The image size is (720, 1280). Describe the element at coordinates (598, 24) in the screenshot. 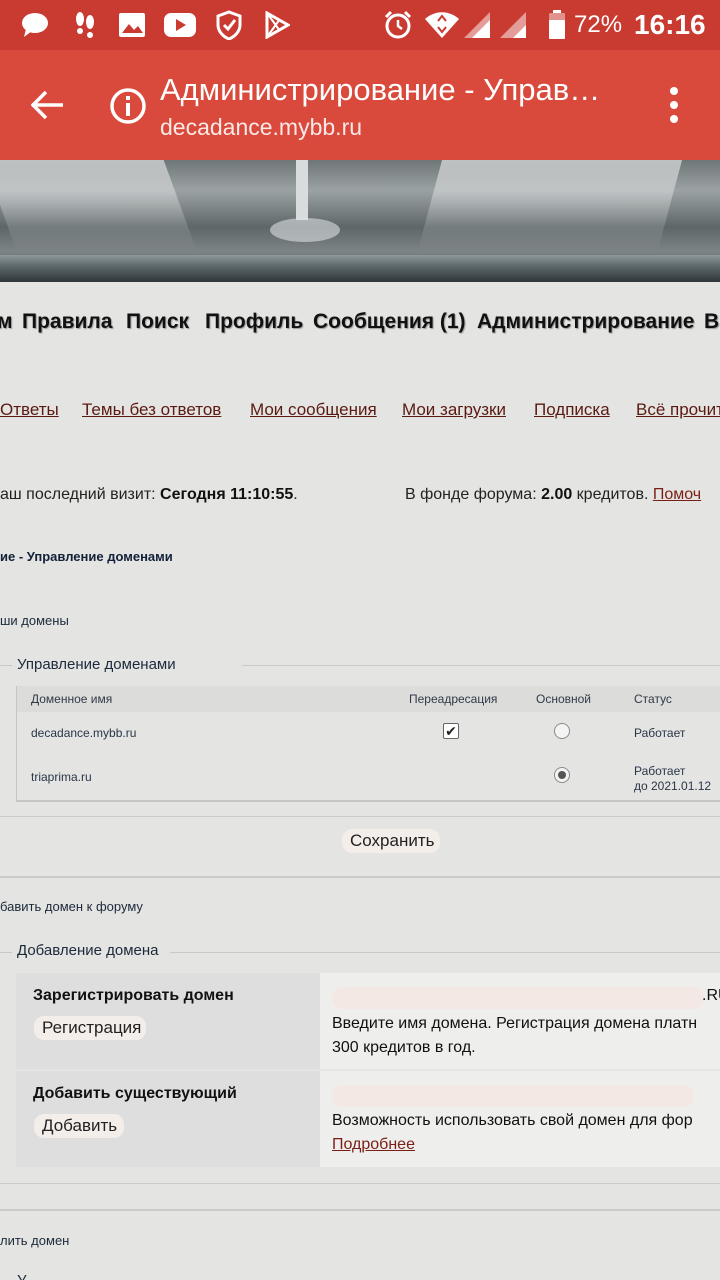

I see `battery-percent: 72%` at that location.